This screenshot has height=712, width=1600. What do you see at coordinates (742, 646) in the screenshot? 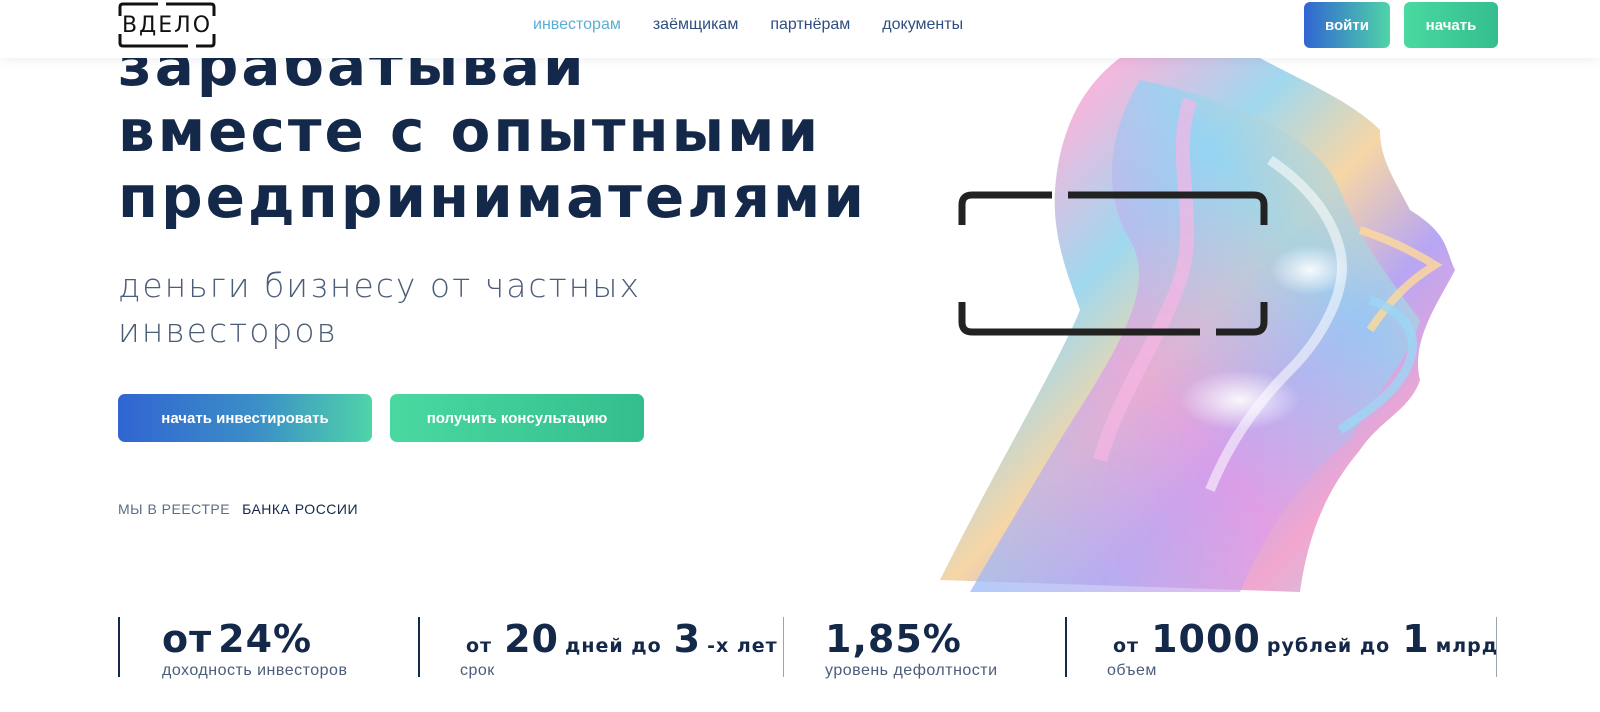
I see `stat-value-part: -х лет` at bounding box center [742, 646].